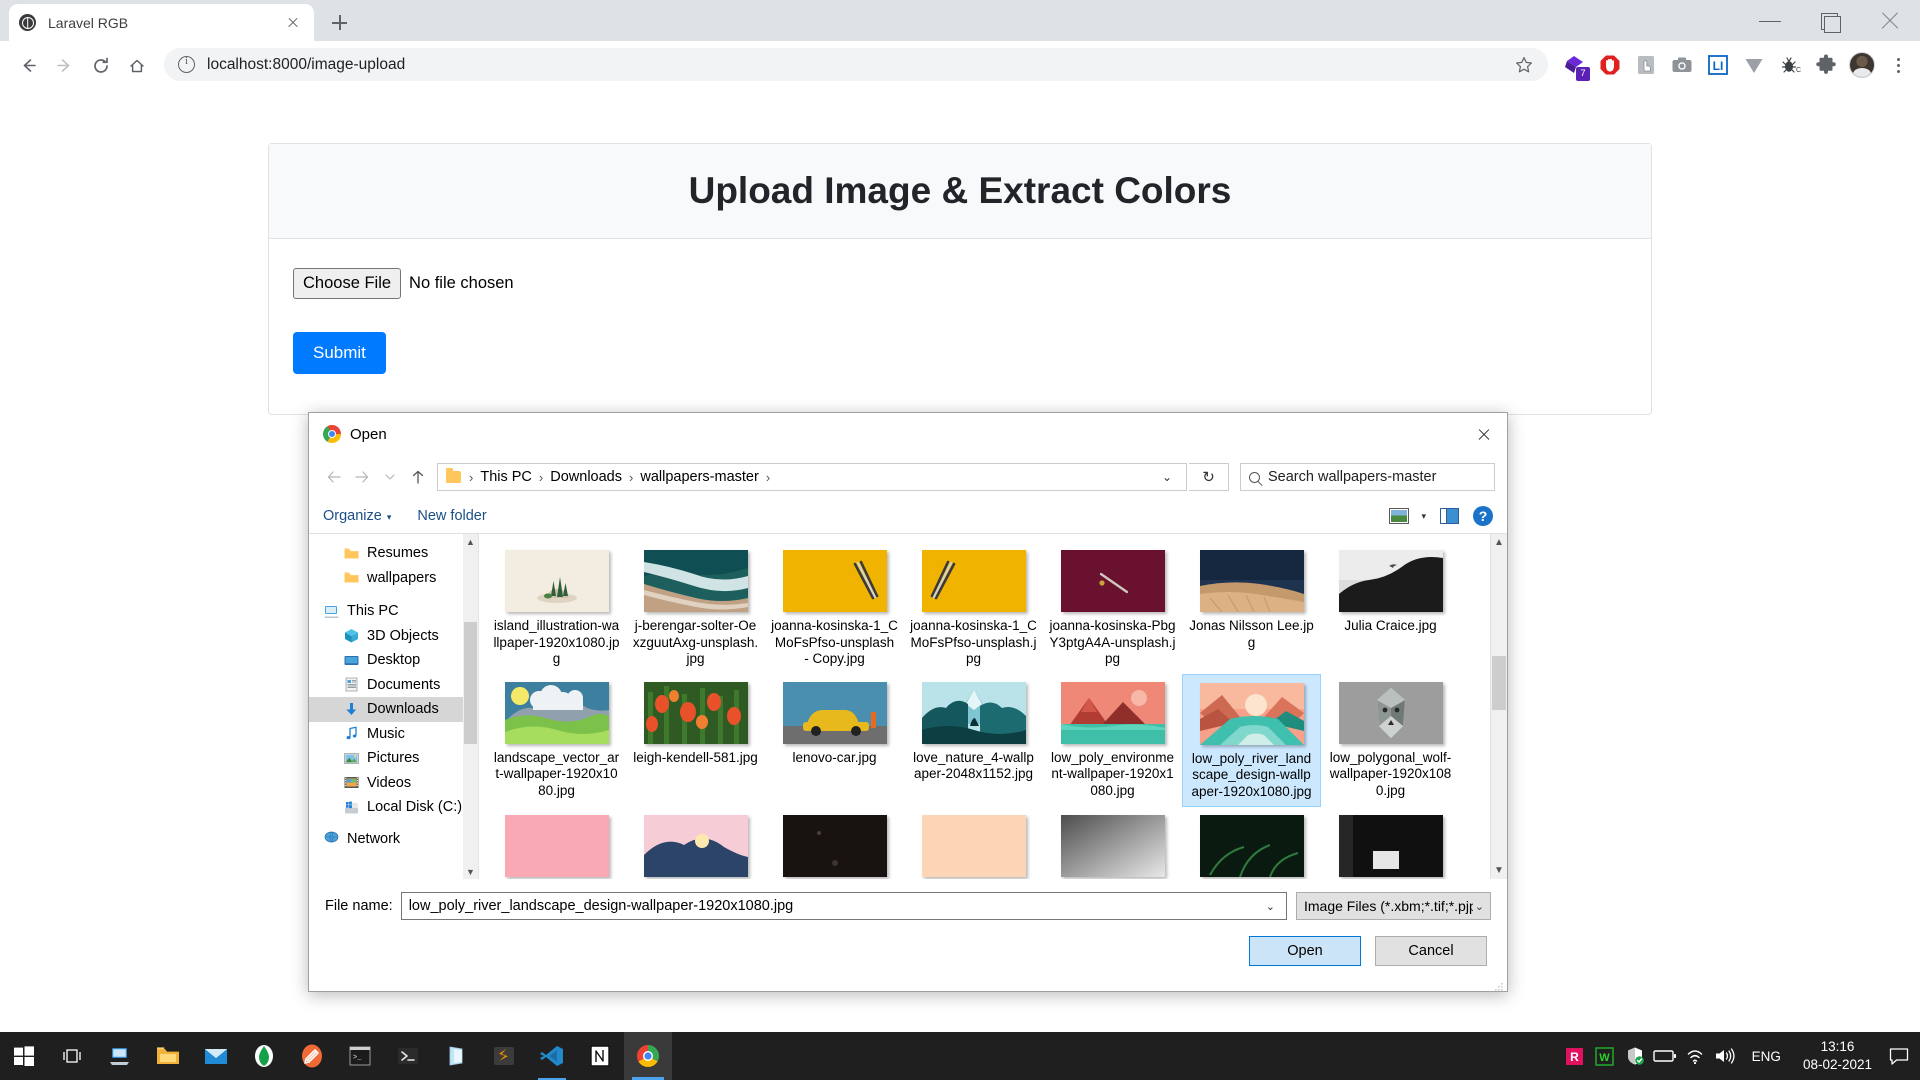 The image size is (1920, 1080). Describe the element at coordinates (72, 1056) in the screenshot. I see `task-view-button` at that location.